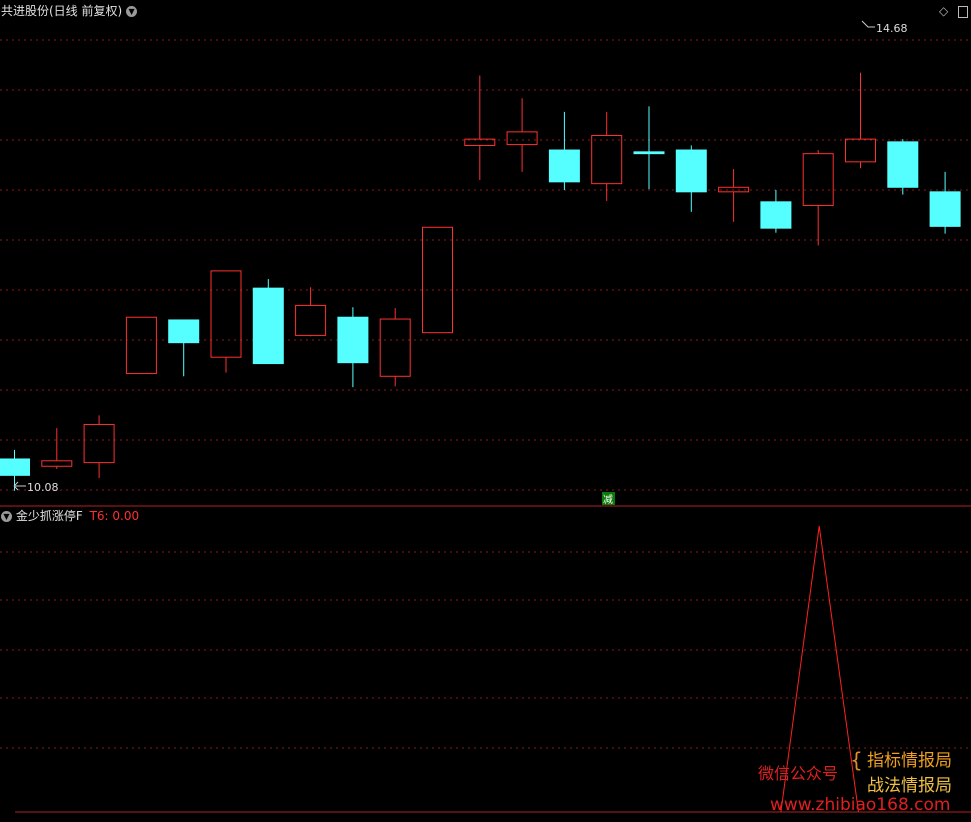 The image size is (971, 822). What do you see at coordinates (856, 760) in the screenshot?
I see `brace-icon: {` at bounding box center [856, 760].